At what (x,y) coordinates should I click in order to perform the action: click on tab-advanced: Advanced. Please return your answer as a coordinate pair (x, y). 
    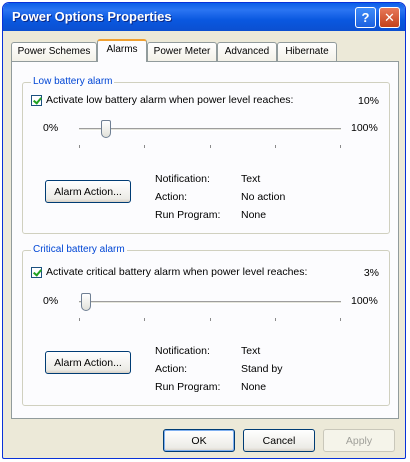
    Looking at the image, I should click on (247, 51).